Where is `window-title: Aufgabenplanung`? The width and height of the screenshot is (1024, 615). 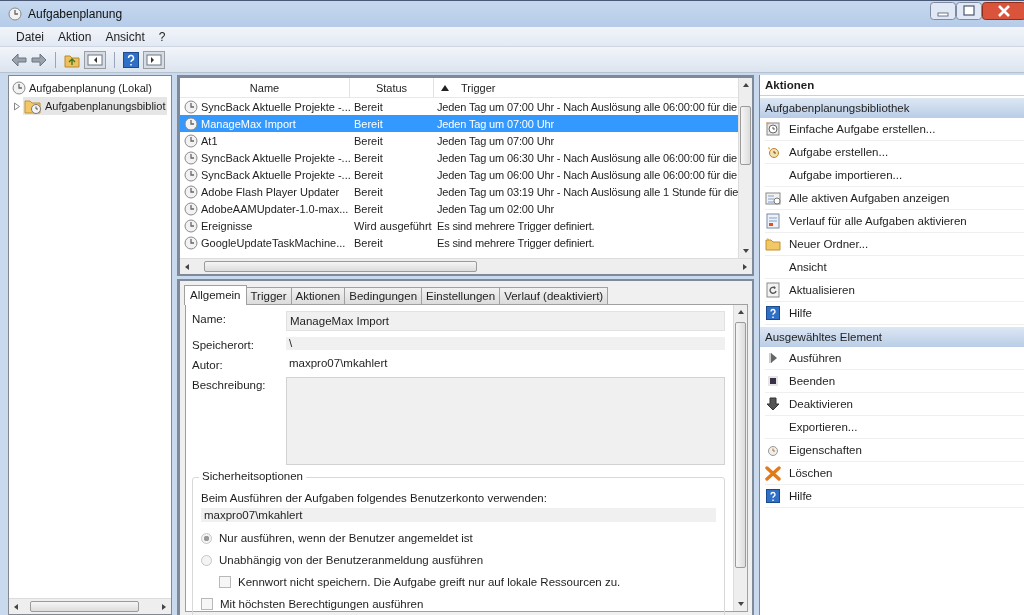 window-title: Aufgabenplanung is located at coordinates (75, 14).